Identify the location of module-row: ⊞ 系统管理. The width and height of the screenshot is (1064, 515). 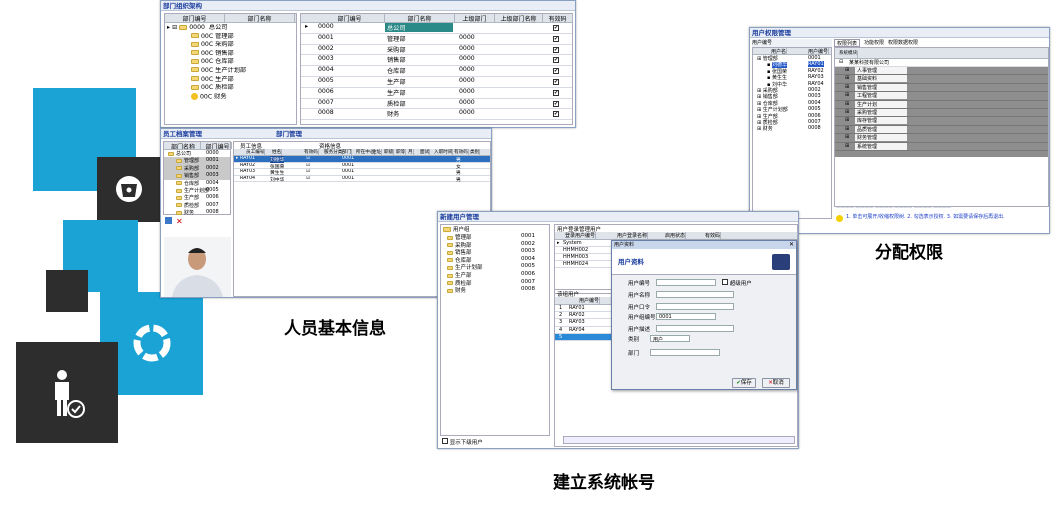
(941, 146).